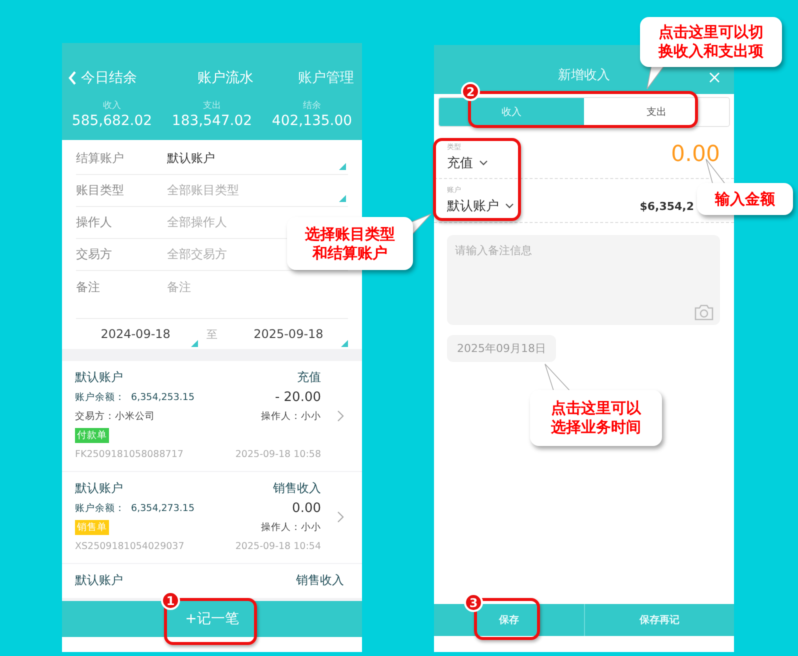 This screenshot has height=656, width=798. What do you see at coordinates (659, 620) in the screenshot?
I see `save-button: 保存再记` at bounding box center [659, 620].